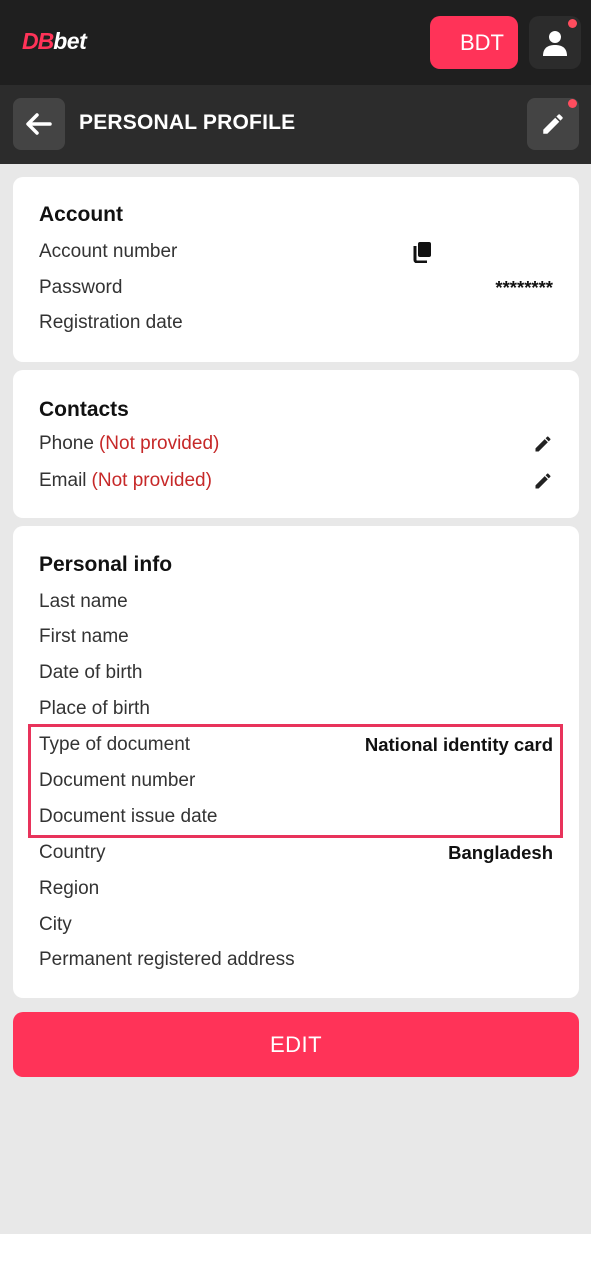 This screenshot has height=1280, width=591. Describe the element at coordinates (70, 40) in the screenshot. I see `logo-suffix: bet` at that location.